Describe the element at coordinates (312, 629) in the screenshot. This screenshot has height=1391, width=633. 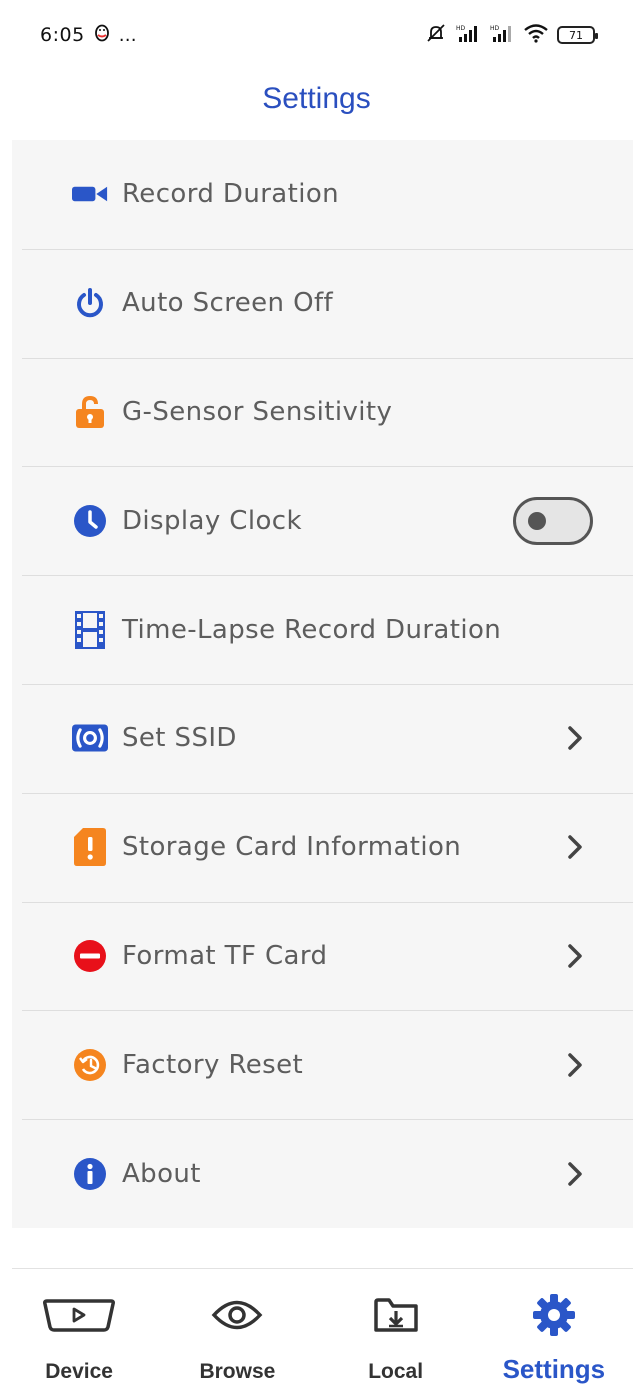
I see `setting-label: Time-Lapse Record Duration` at that location.